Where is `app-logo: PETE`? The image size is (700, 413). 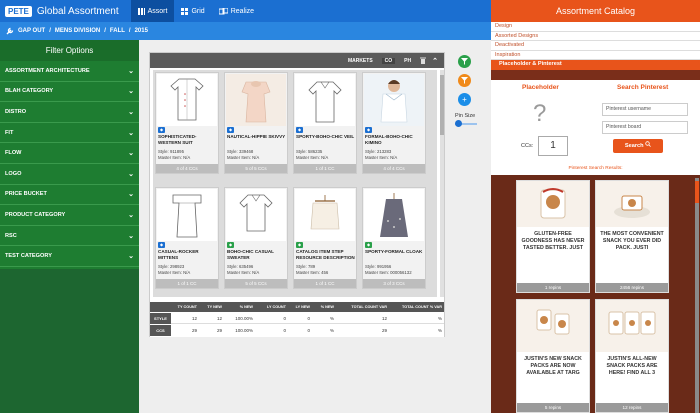 app-logo: PETE is located at coordinates (18, 11).